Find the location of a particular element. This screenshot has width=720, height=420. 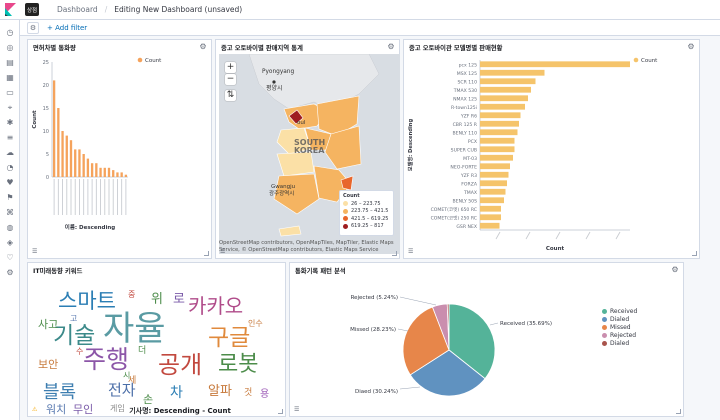

word-cloud-term: 위 is located at coordinates (157, 299).